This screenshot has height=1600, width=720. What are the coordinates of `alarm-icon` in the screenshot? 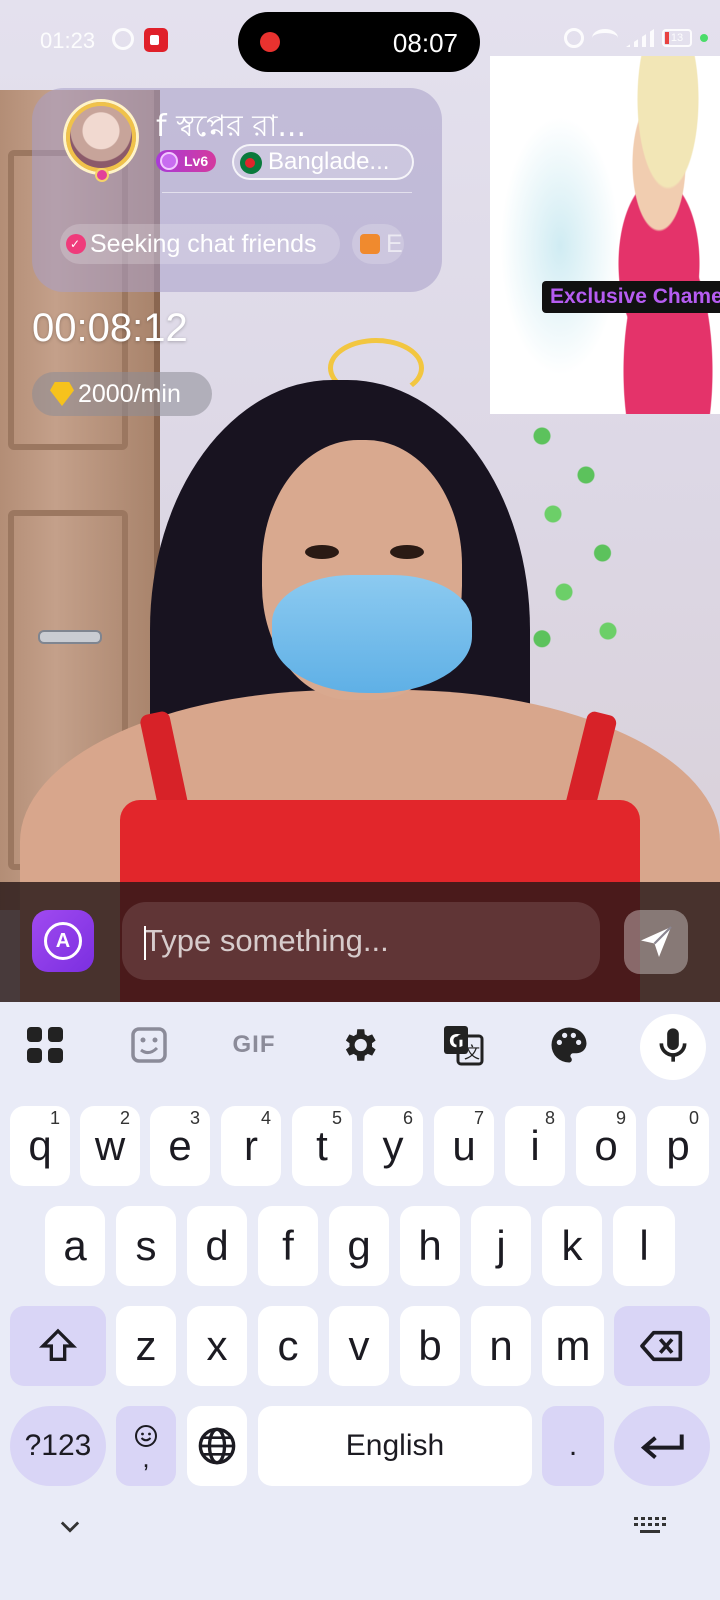 It's located at (574, 38).